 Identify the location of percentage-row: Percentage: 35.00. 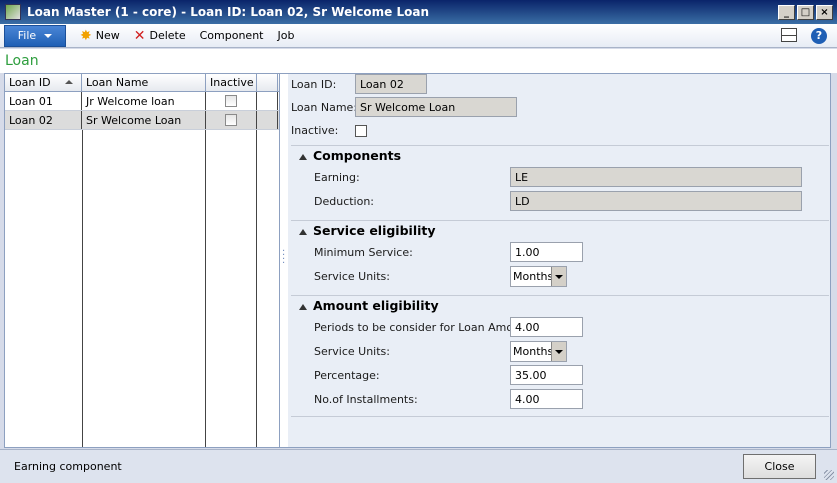
(448, 375).